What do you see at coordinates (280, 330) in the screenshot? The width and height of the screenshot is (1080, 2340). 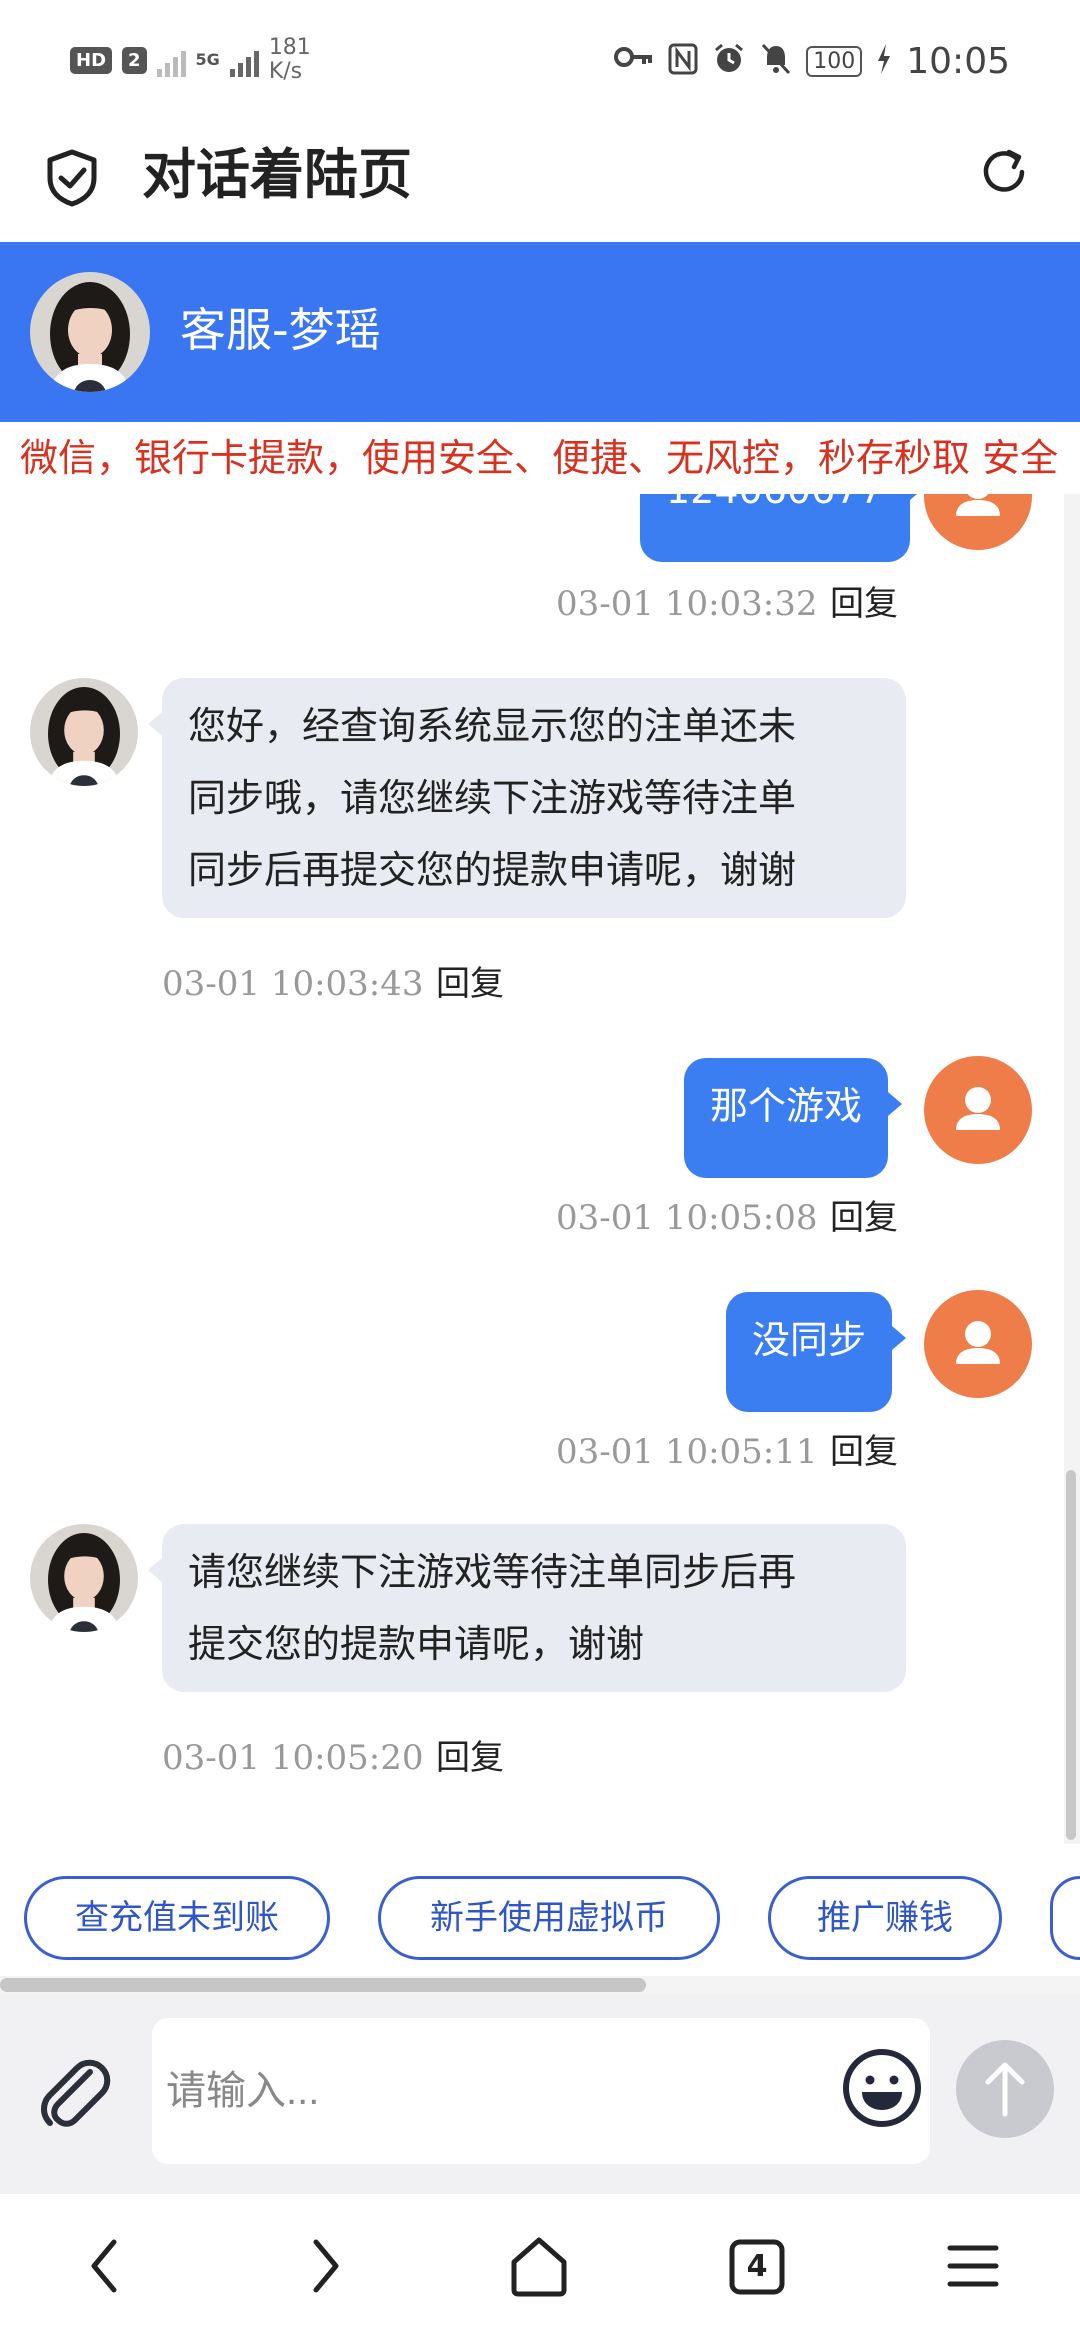 I see `agent-name: 客服-梦瑶` at bounding box center [280, 330].